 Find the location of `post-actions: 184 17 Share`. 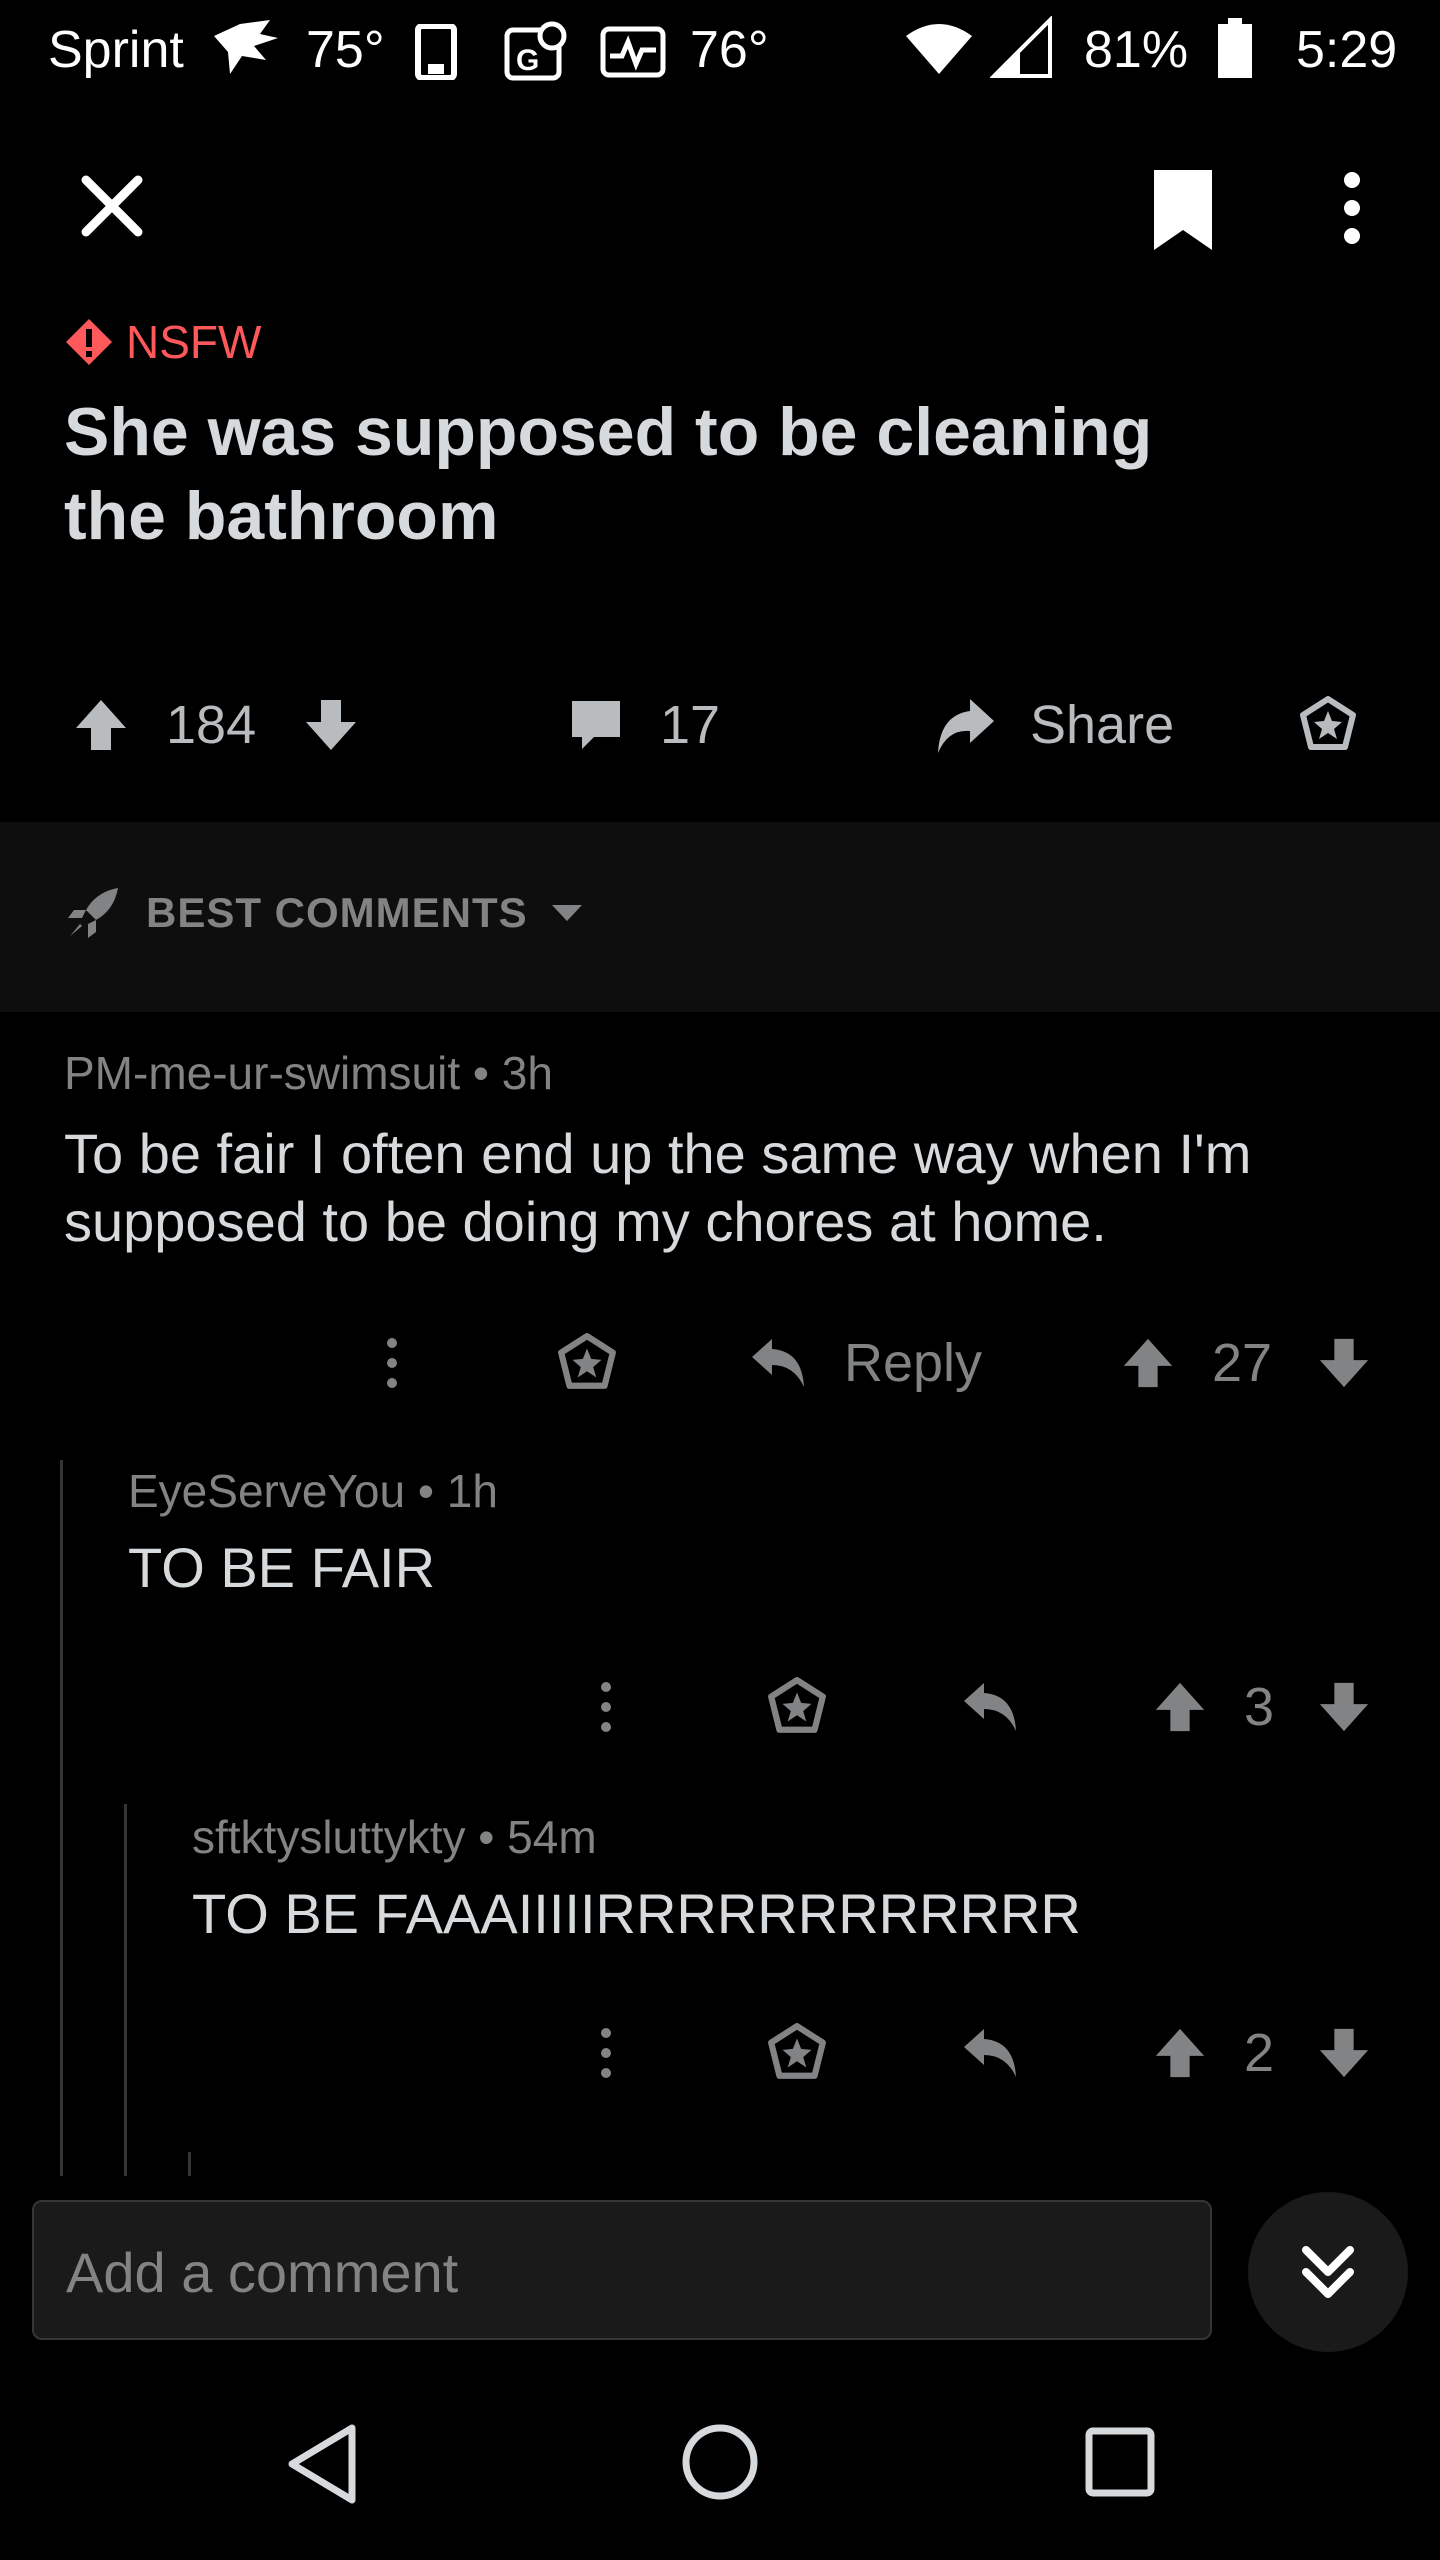

post-actions: 184 17 Share is located at coordinates (720, 725).